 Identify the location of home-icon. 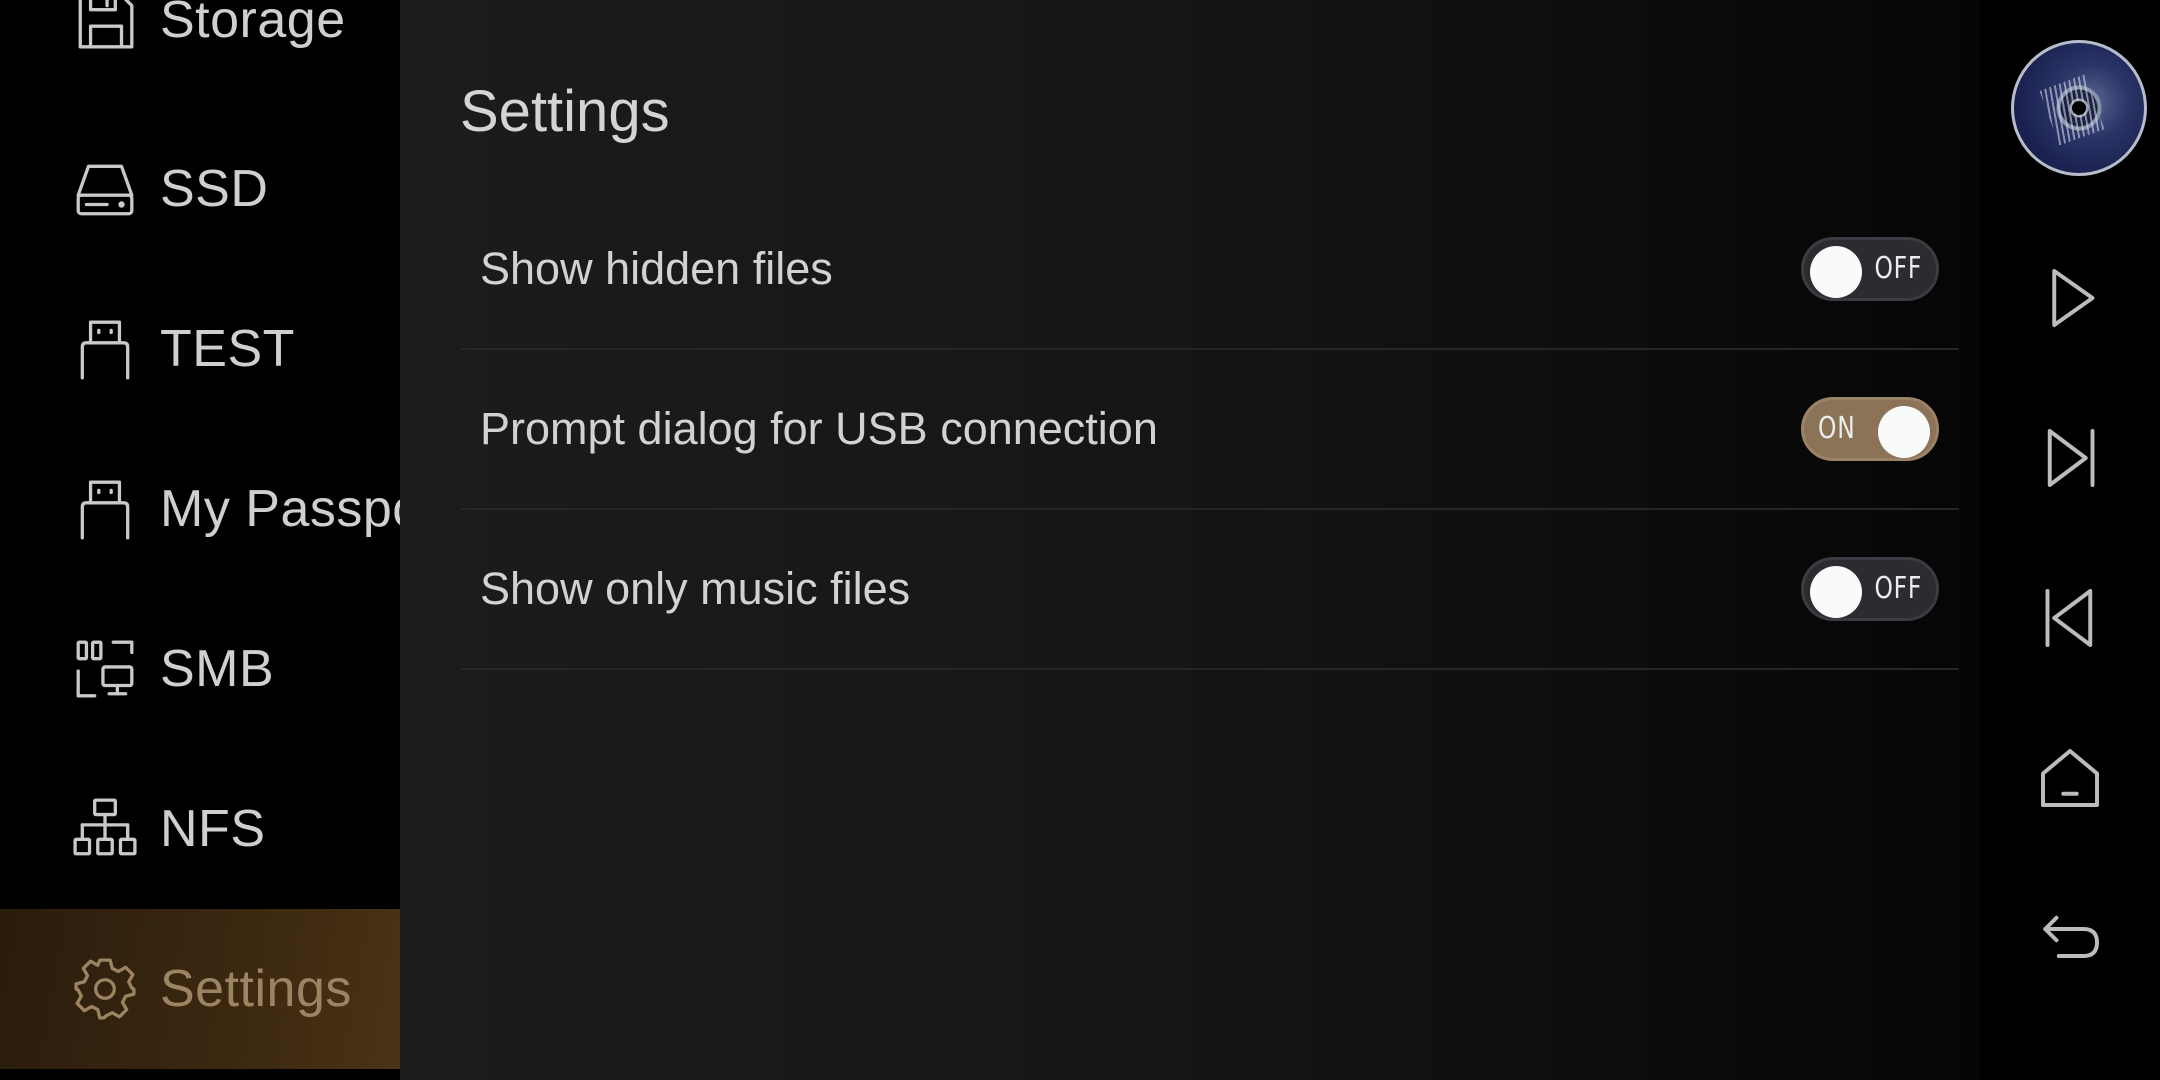
(2070, 780).